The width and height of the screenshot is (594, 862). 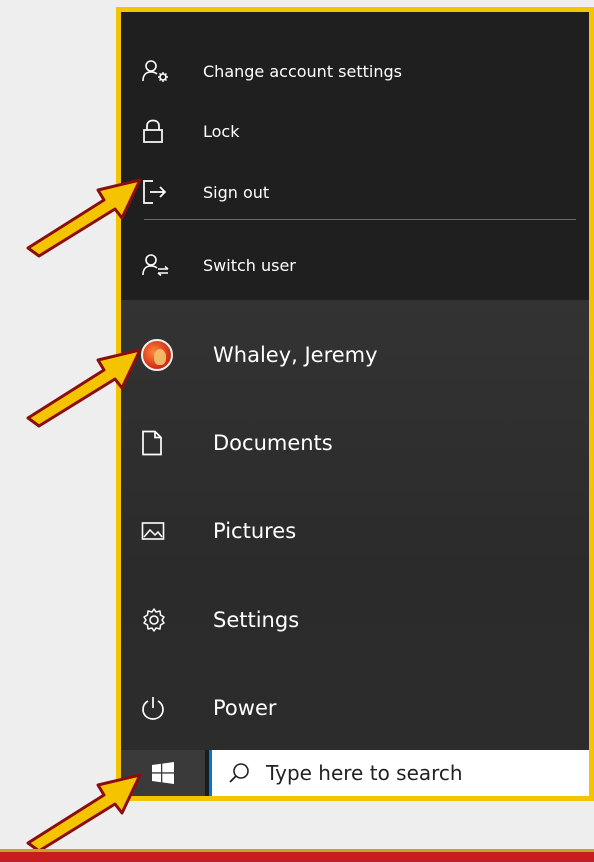 I want to click on user-name-label: Whaley, Jeremy, so click(x=295, y=355).